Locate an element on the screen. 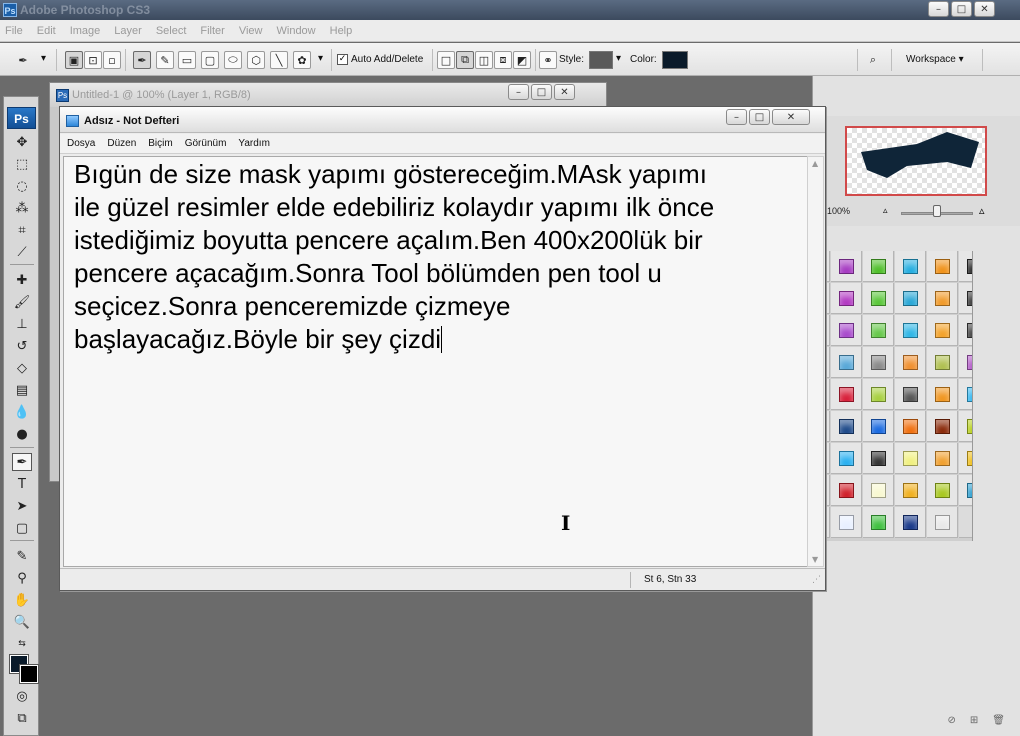 This screenshot has width=1020, height=736. paths-icon: ⊡ is located at coordinates (93, 60).